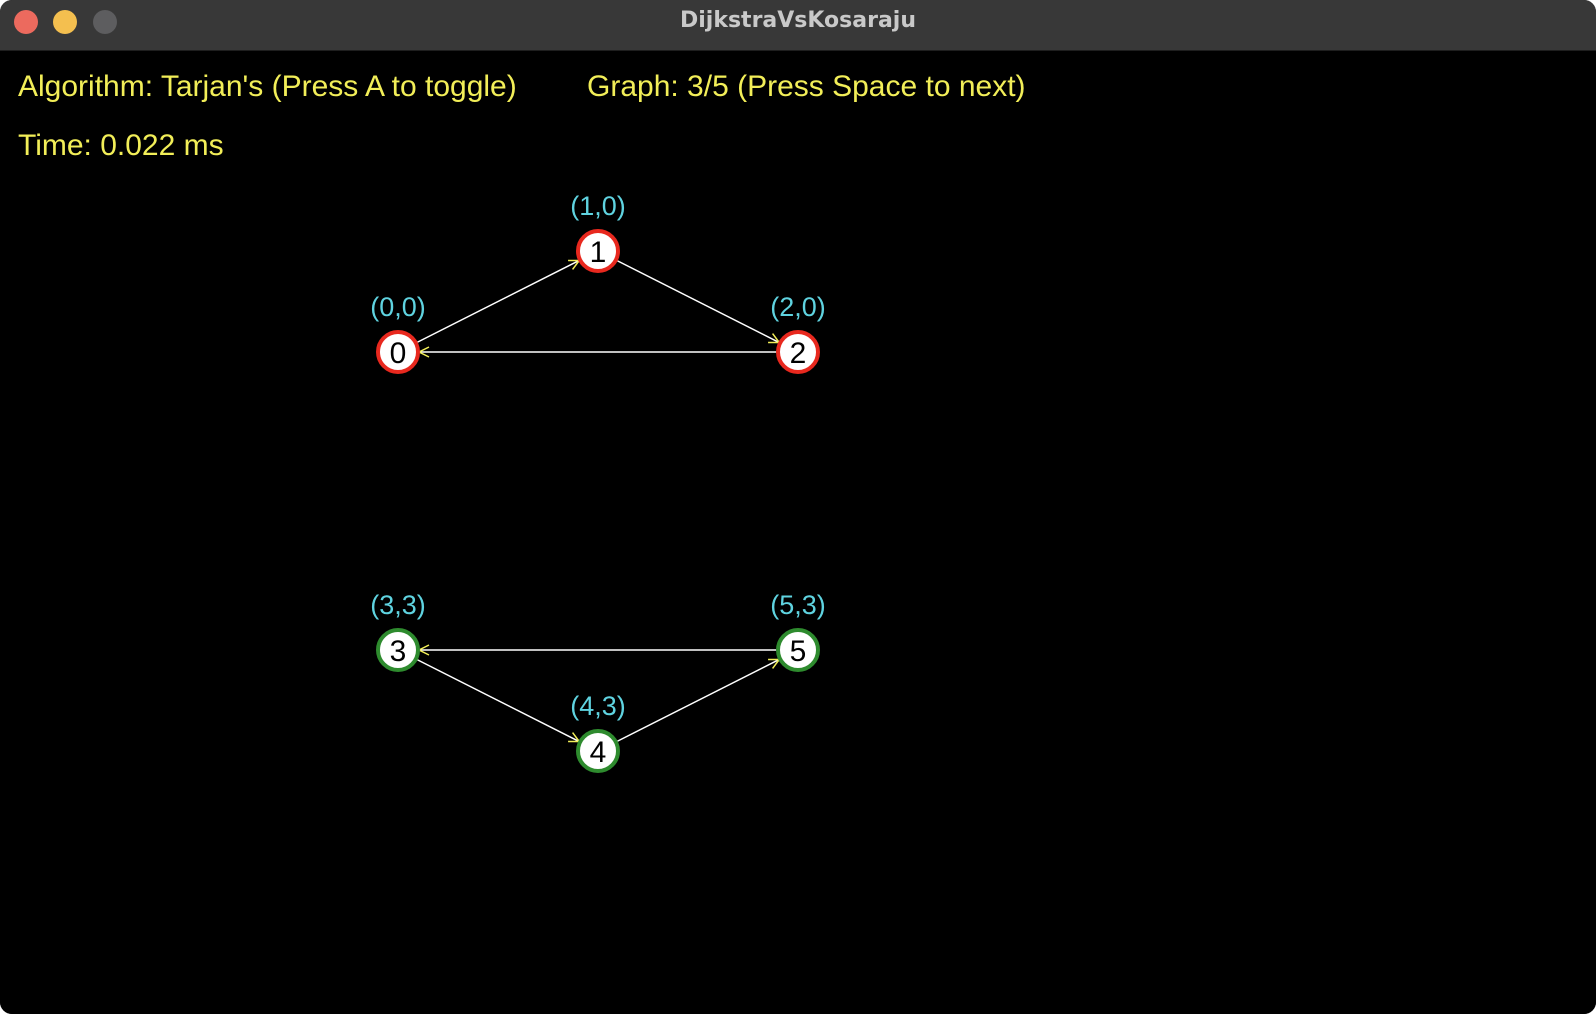 Image resolution: width=1596 pixels, height=1014 pixels. What do you see at coordinates (398, 307) in the screenshot?
I see `node-coord-label-0: (0,0)` at bounding box center [398, 307].